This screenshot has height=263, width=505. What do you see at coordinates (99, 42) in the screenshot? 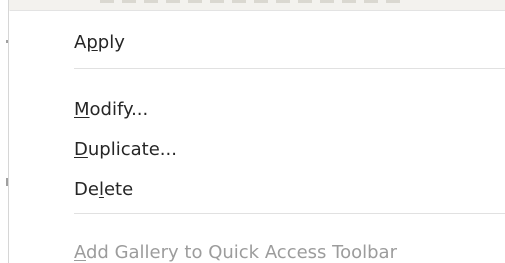
I see `menu-item-label: Apply` at bounding box center [99, 42].